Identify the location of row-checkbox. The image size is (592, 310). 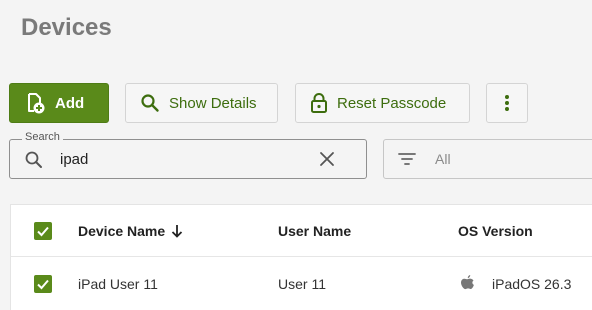
(43, 284).